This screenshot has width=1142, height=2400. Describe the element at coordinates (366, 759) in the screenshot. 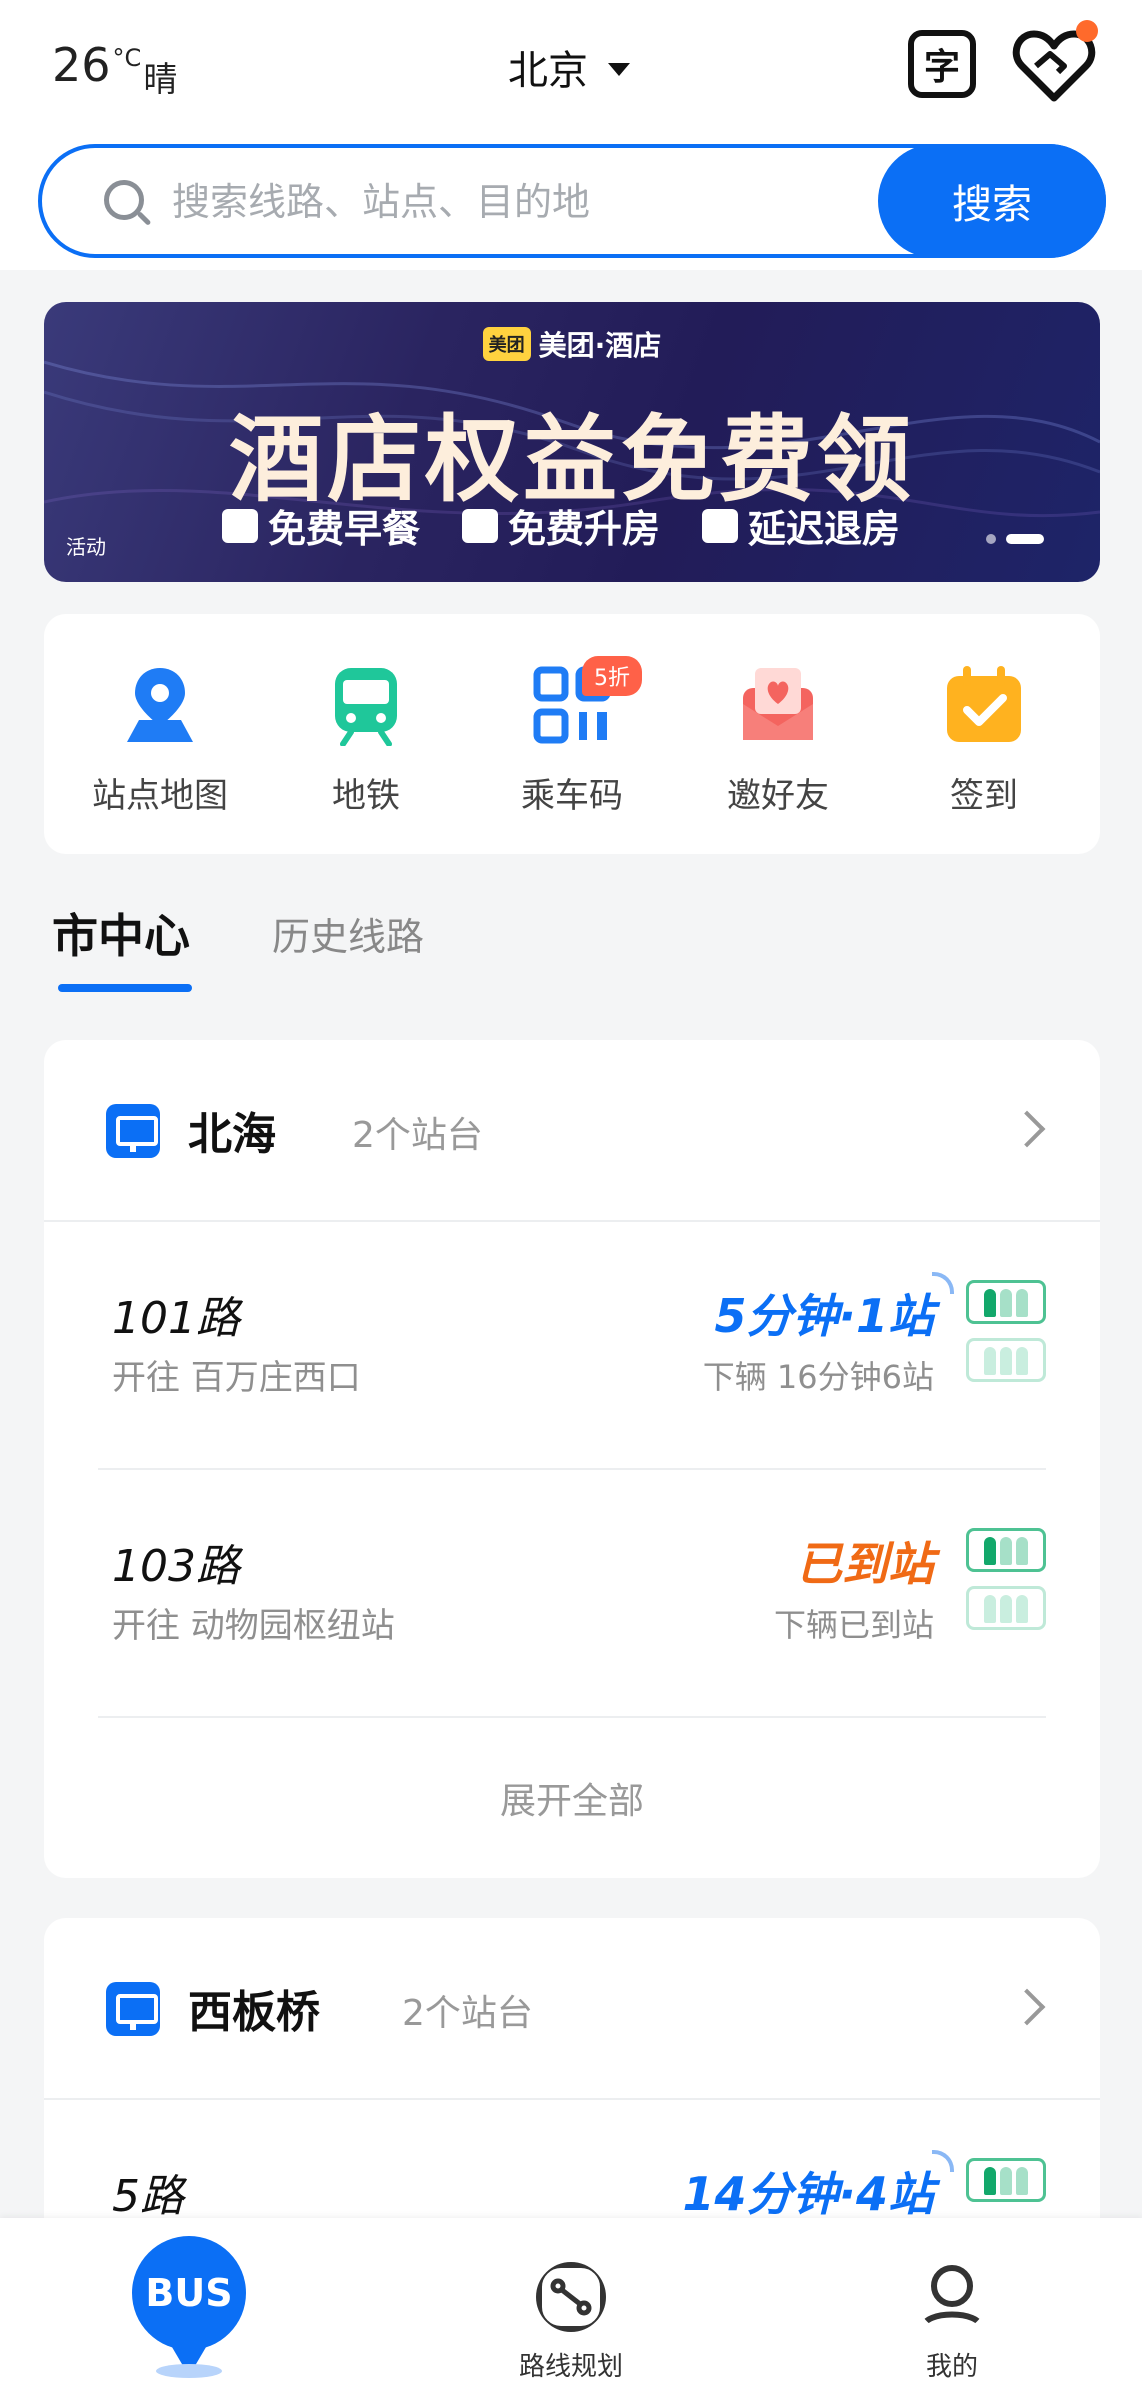

I see `quick-action-subway: 地铁` at that location.